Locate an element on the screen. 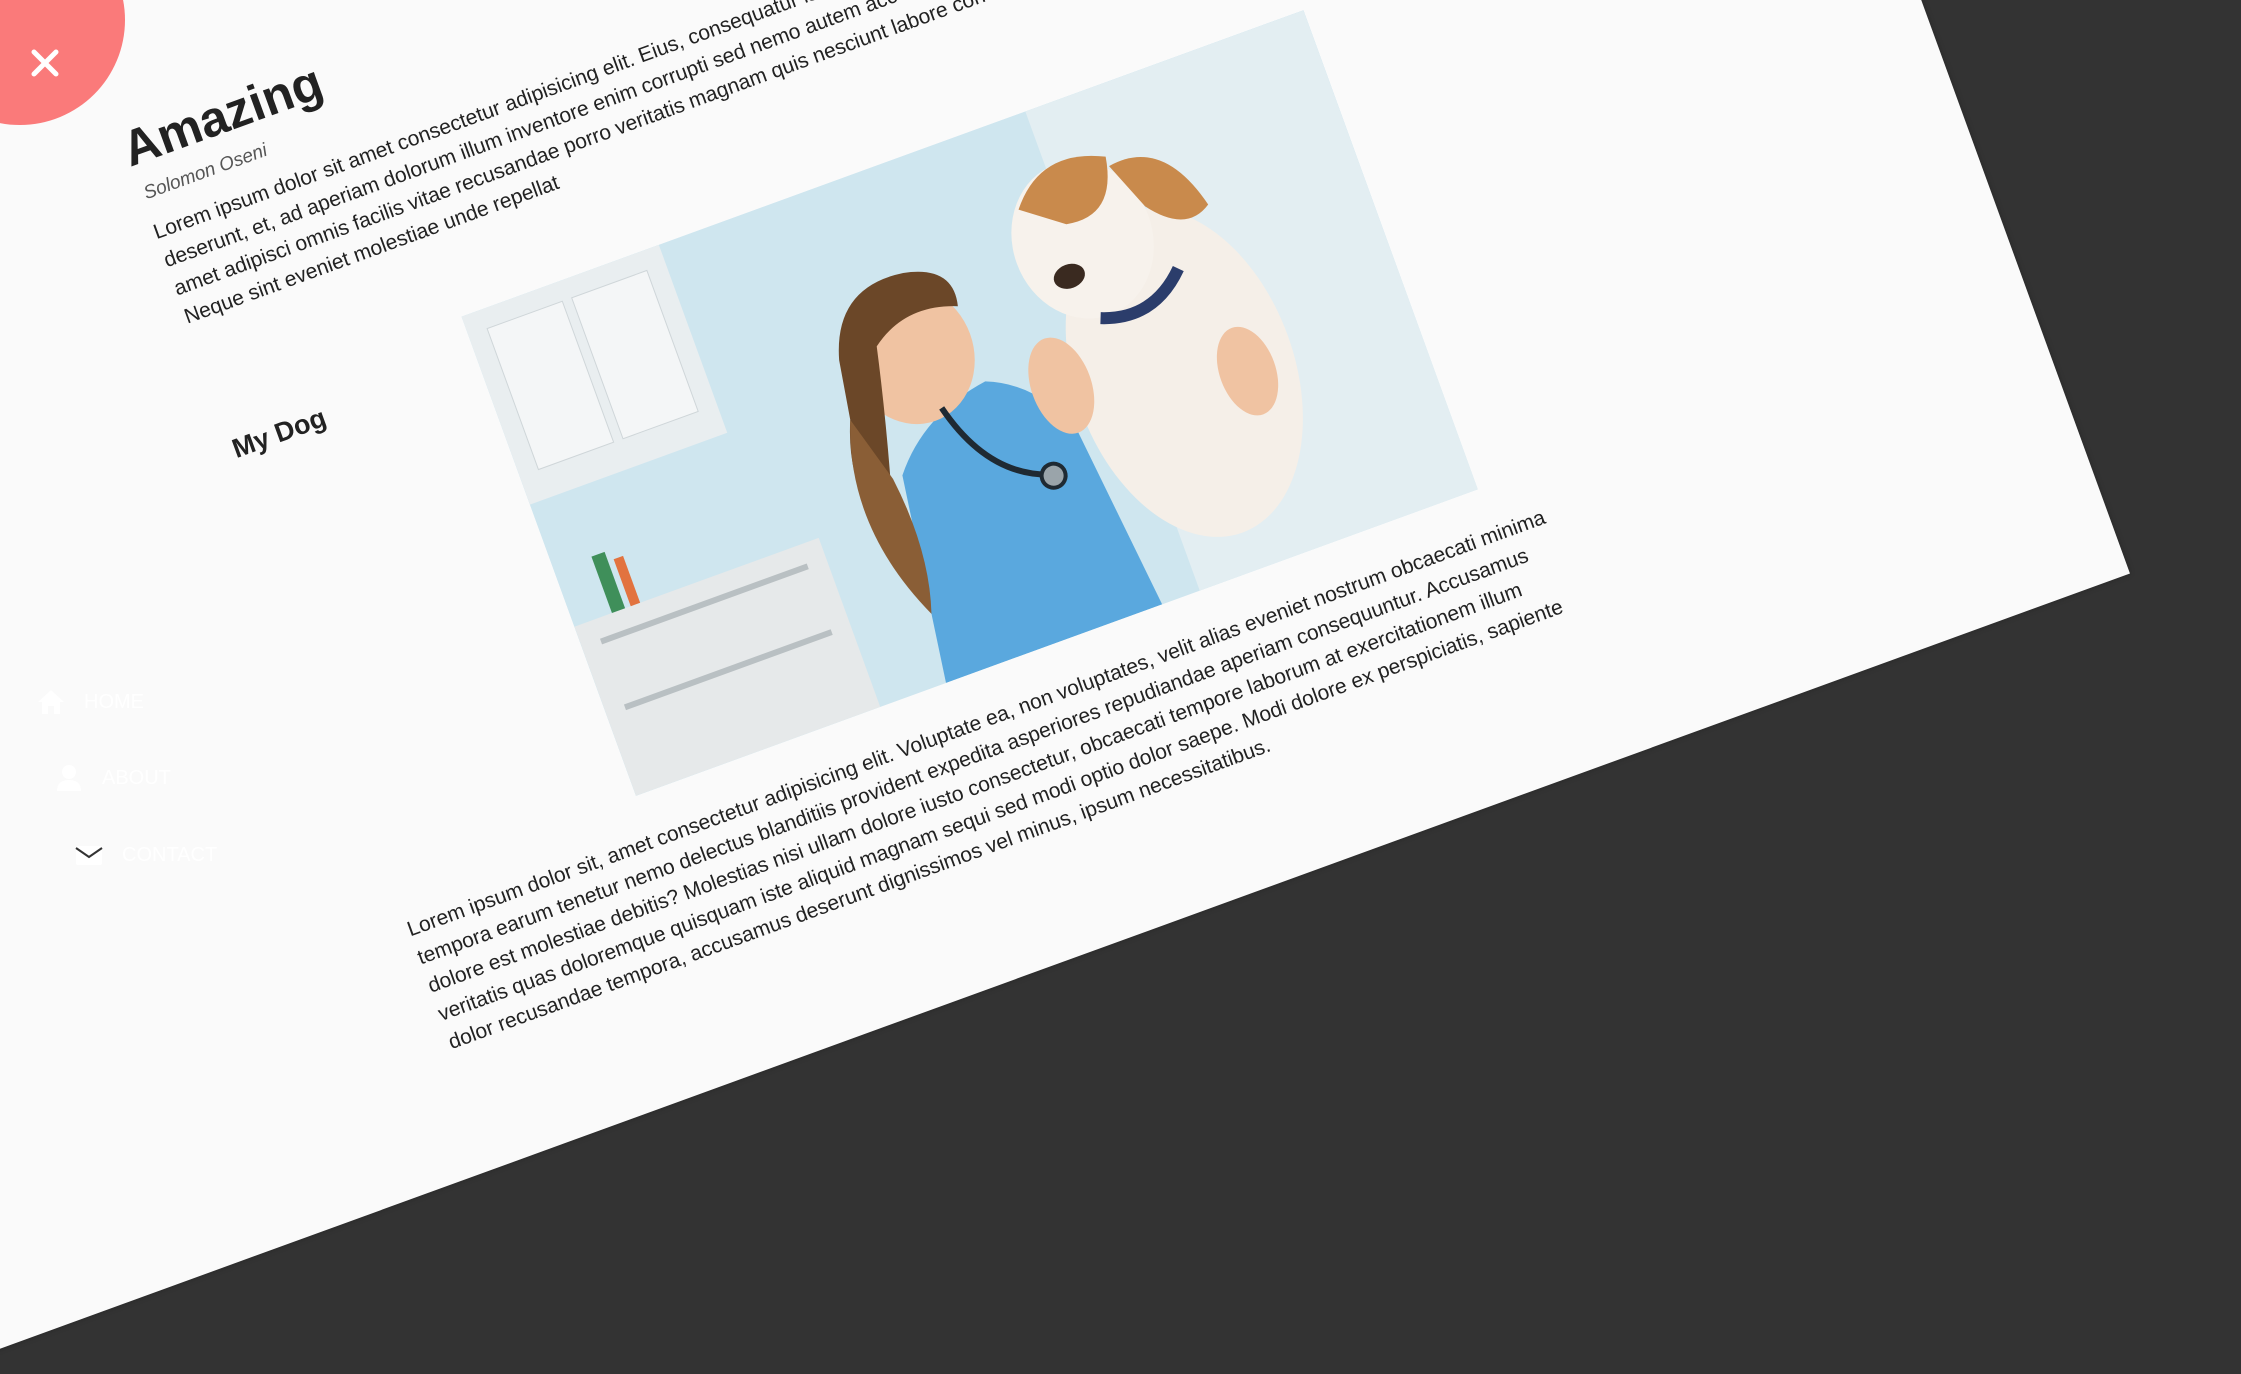  nav-item-contact: CONTACT is located at coordinates (145, 855).